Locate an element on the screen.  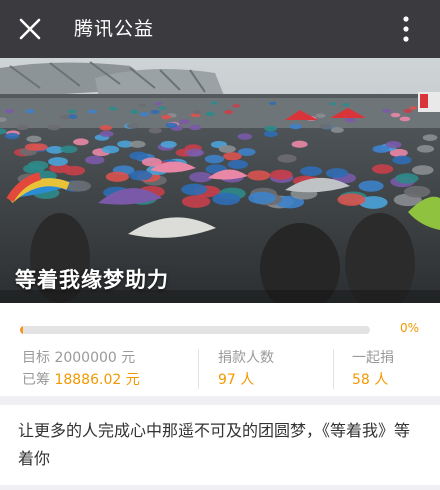
donors-label: 捐款人数 is located at coordinates (246, 358).